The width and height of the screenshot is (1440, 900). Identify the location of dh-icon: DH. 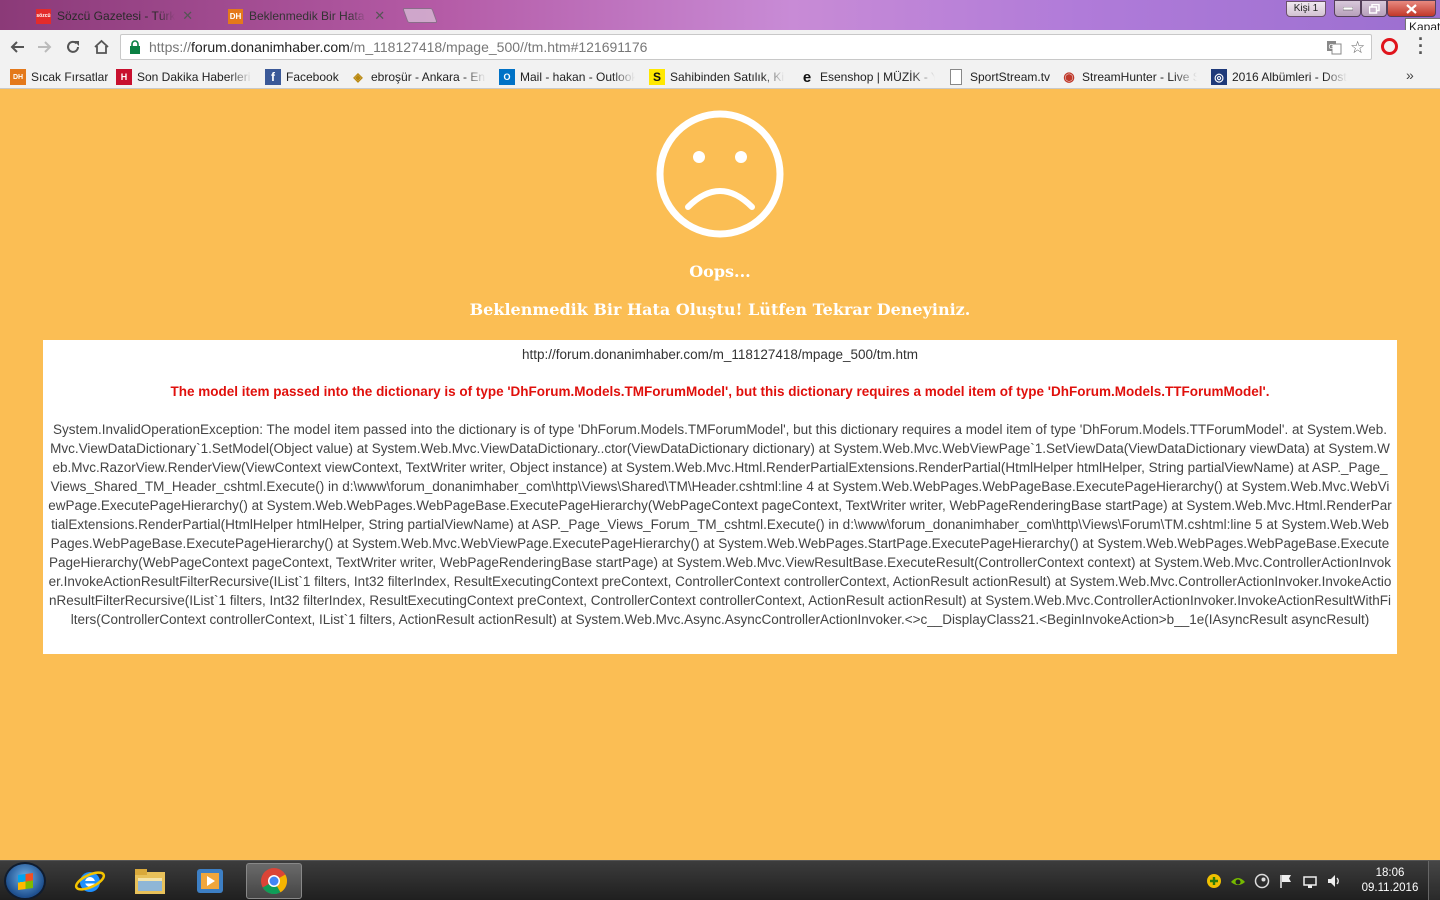
(18, 77).